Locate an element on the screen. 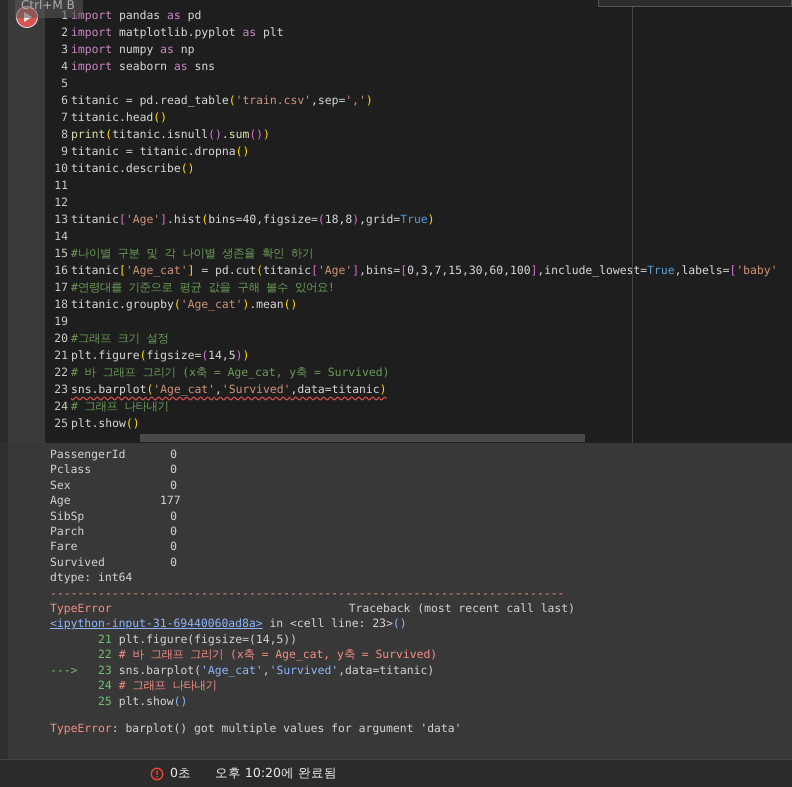  output-text: Fare is located at coordinates (64, 547).